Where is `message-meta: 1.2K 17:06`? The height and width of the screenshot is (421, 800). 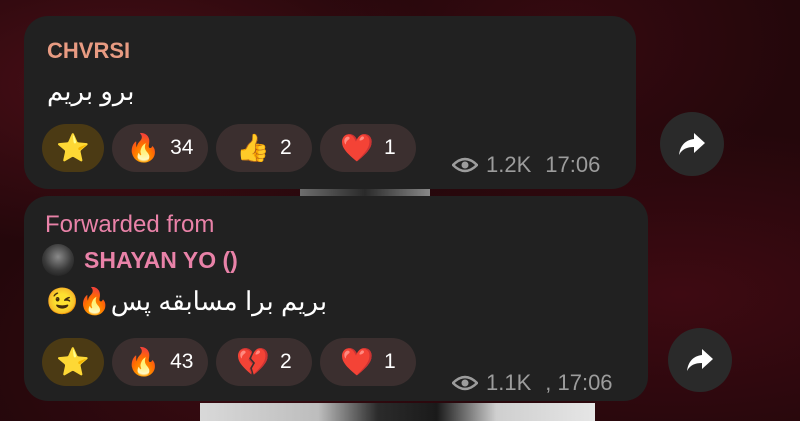
message-meta: 1.2K 17:06 is located at coordinates (526, 165).